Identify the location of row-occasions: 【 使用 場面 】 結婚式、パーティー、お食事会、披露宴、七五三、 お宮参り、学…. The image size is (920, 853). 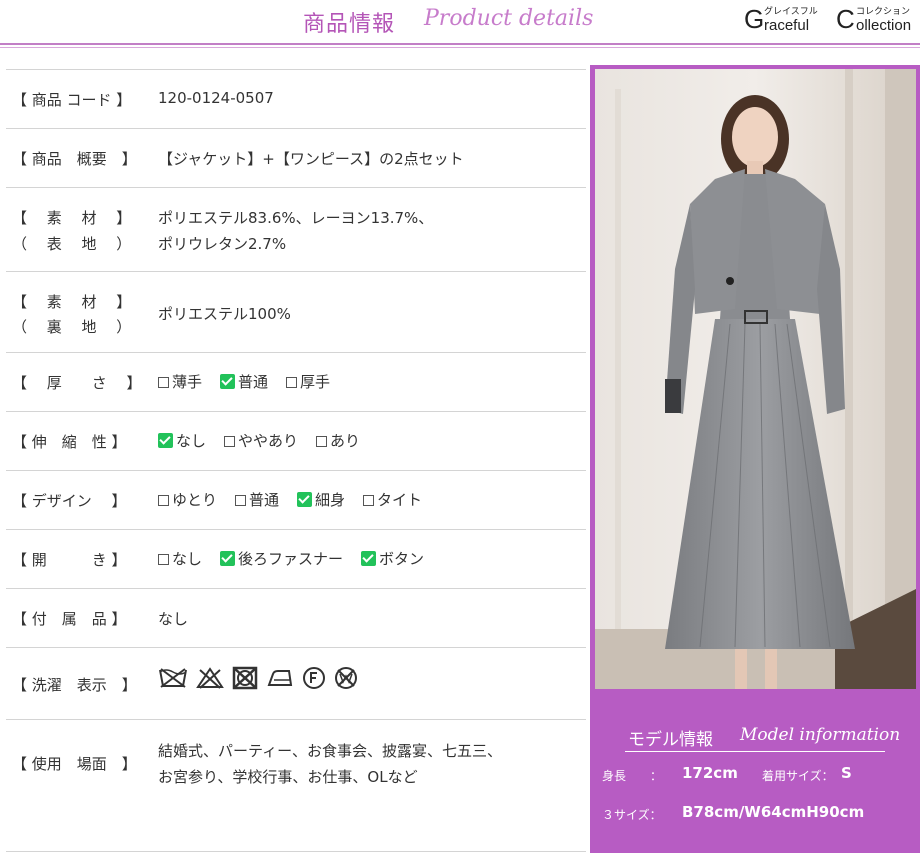
(296, 786).